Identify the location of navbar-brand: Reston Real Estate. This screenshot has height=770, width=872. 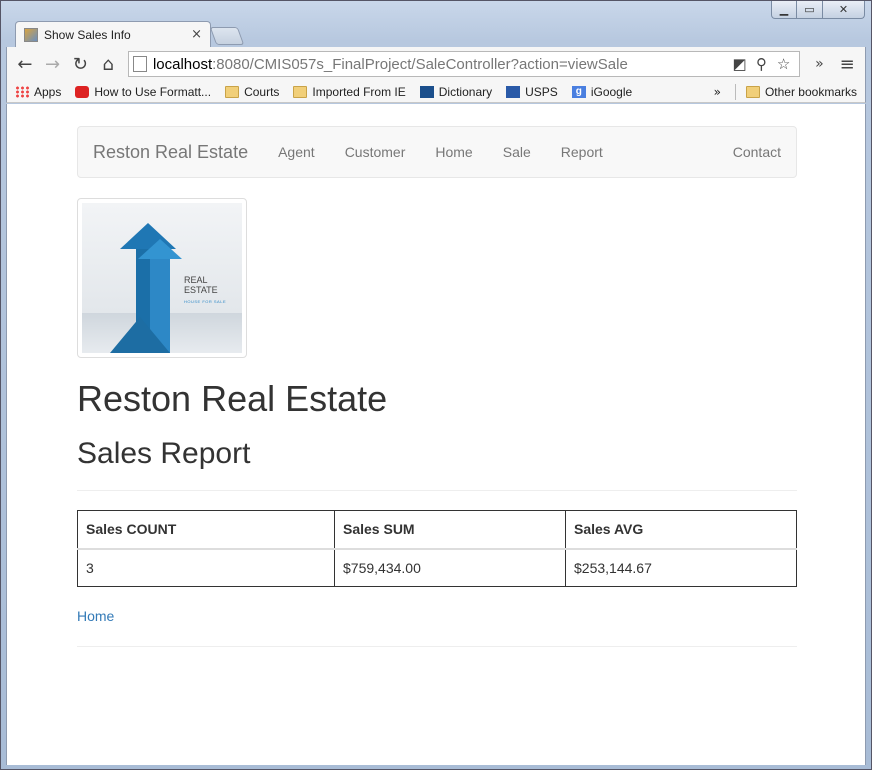
(170, 152).